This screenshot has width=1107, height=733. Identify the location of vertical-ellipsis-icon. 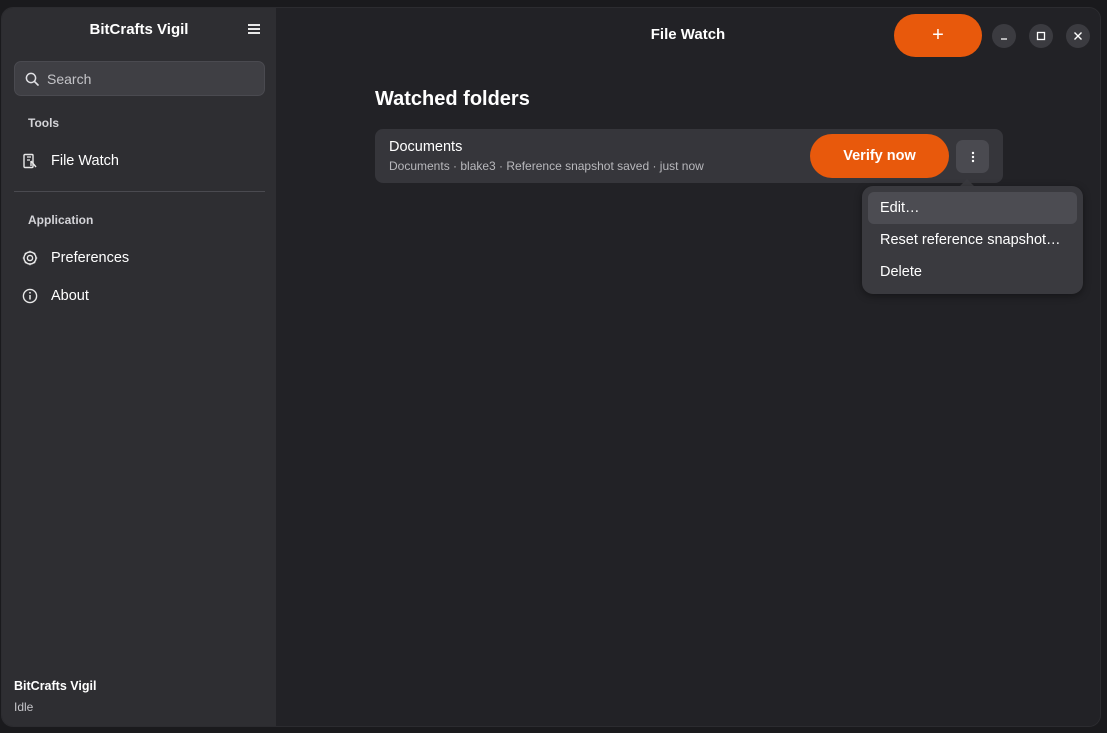
(972, 156).